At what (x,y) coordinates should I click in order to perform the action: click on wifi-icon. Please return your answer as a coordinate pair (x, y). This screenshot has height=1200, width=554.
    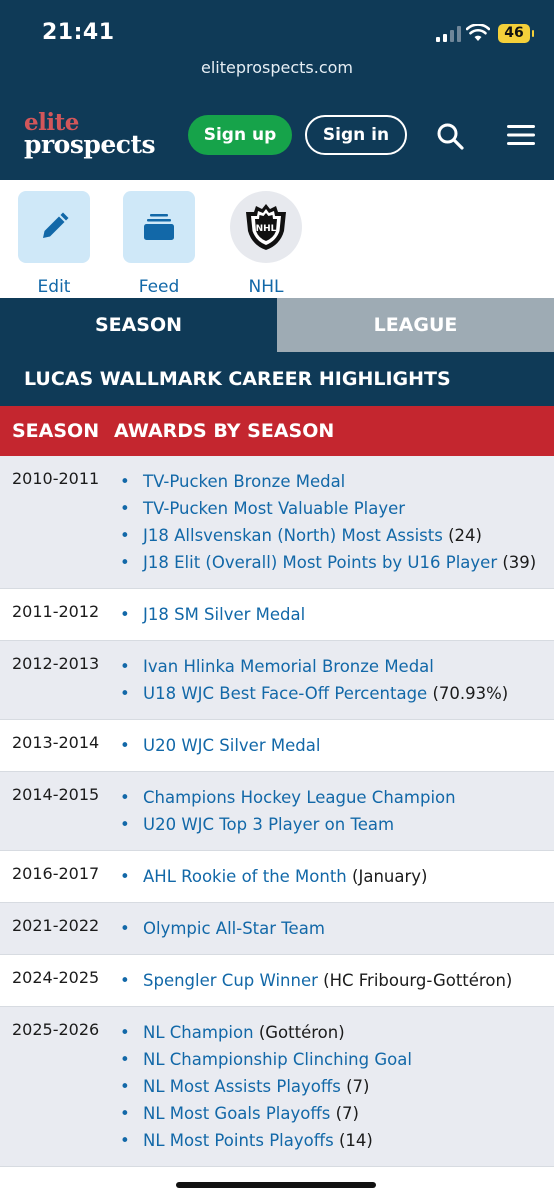
    Looking at the image, I should click on (478, 32).